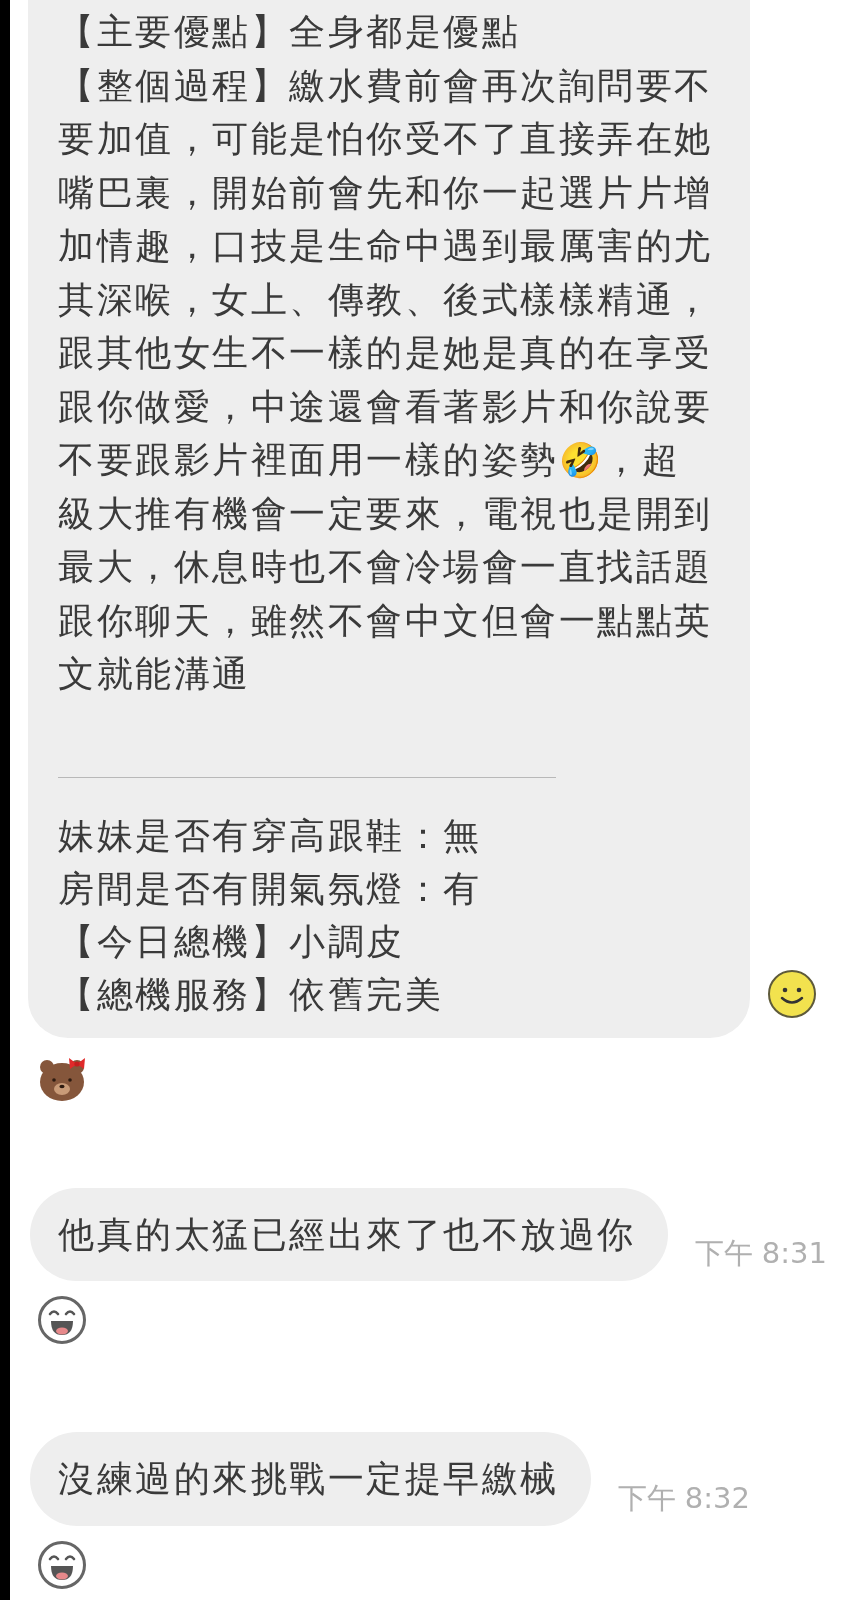 The image size is (868, 1600). What do you see at coordinates (792, 993) in the screenshot?
I see `smiley-icon` at bounding box center [792, 993].